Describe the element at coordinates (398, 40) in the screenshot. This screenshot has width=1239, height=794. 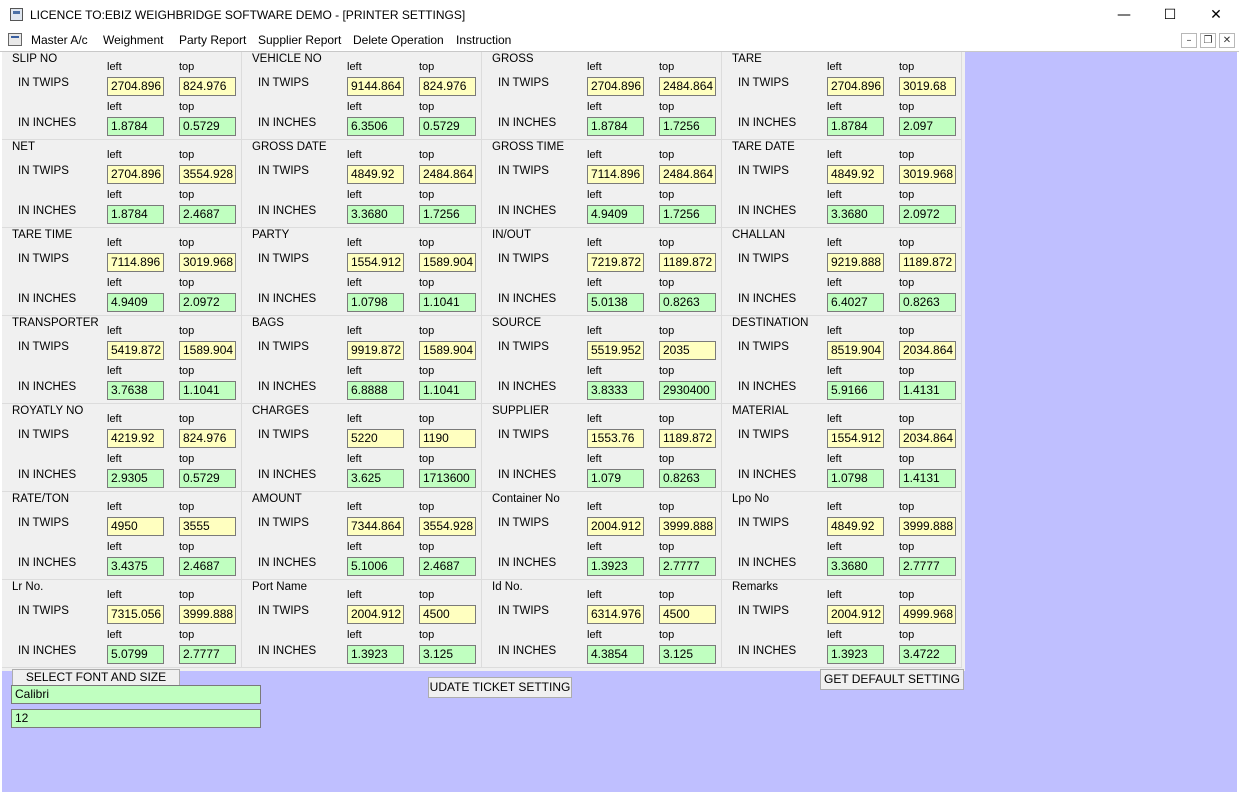
I see `menu-delete-operation: Delete Operation` at that location.